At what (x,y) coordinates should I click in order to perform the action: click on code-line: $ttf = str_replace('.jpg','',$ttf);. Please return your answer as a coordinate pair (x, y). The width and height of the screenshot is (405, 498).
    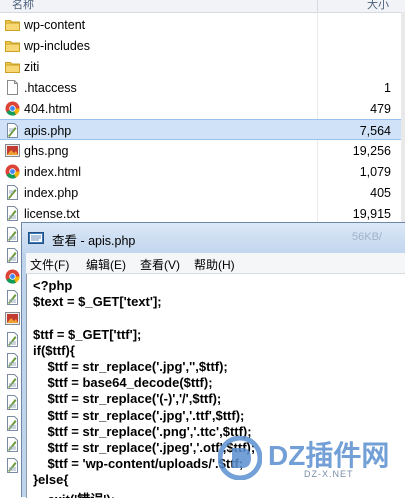
    Looking at the image, I should click on (130, 366).